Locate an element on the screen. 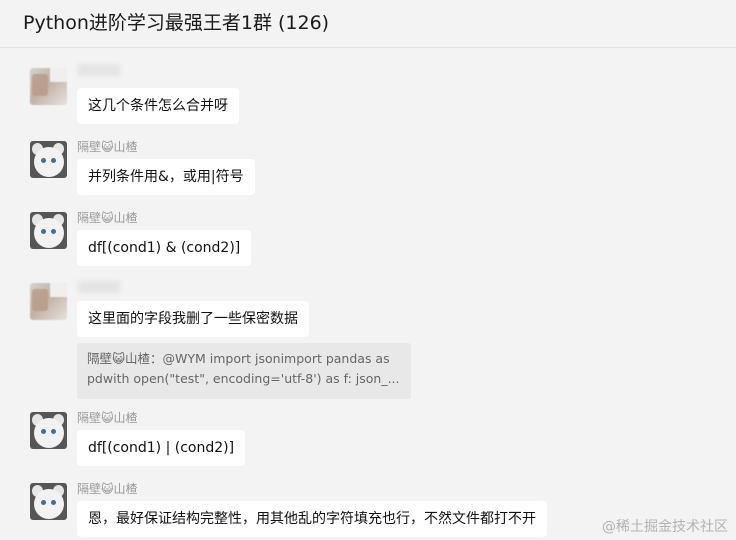 The width and height of the screenshot is (736, 540). message-bubble: 并列条件用&，或用|符号 is located at coordinates (166, 177).